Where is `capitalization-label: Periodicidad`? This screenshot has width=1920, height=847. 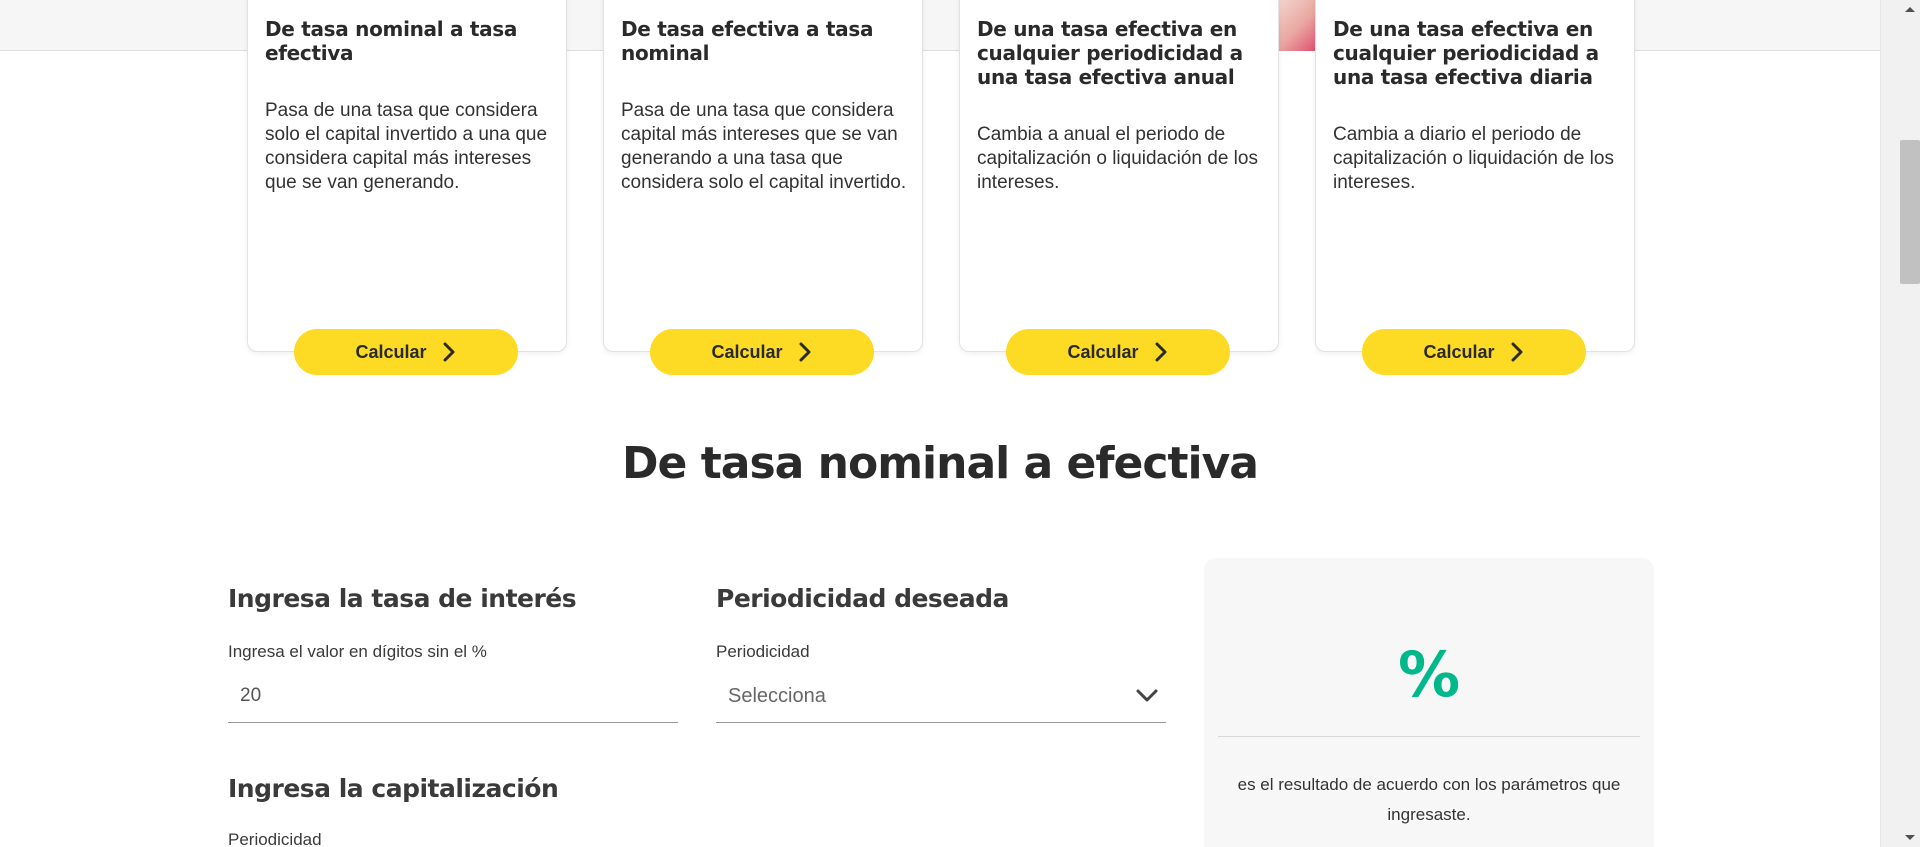 capitalization-label: Periodicidad is located at coordinates (275, 838).